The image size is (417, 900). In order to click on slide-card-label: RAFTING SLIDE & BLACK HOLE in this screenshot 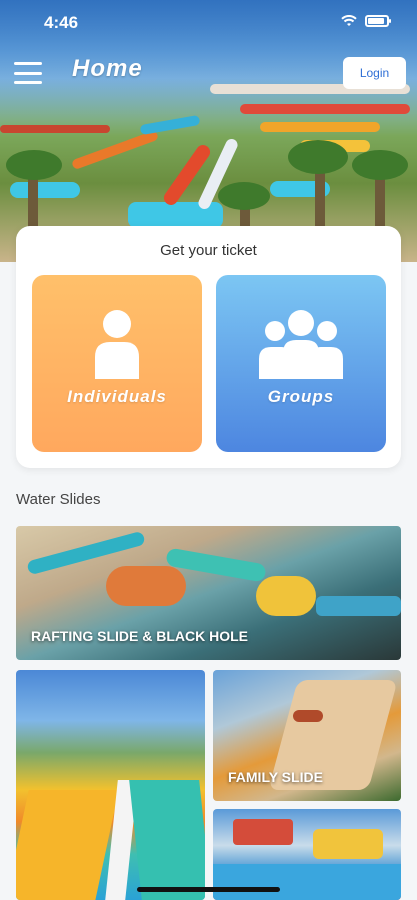, I will do `click(139, 636)`.